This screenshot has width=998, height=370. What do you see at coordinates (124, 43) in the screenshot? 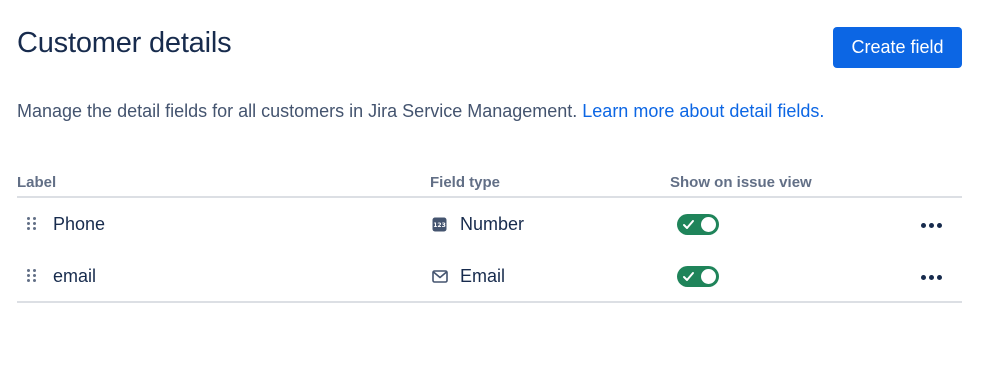
I see `page-title: Customer details` at bounding box center [124, 43].